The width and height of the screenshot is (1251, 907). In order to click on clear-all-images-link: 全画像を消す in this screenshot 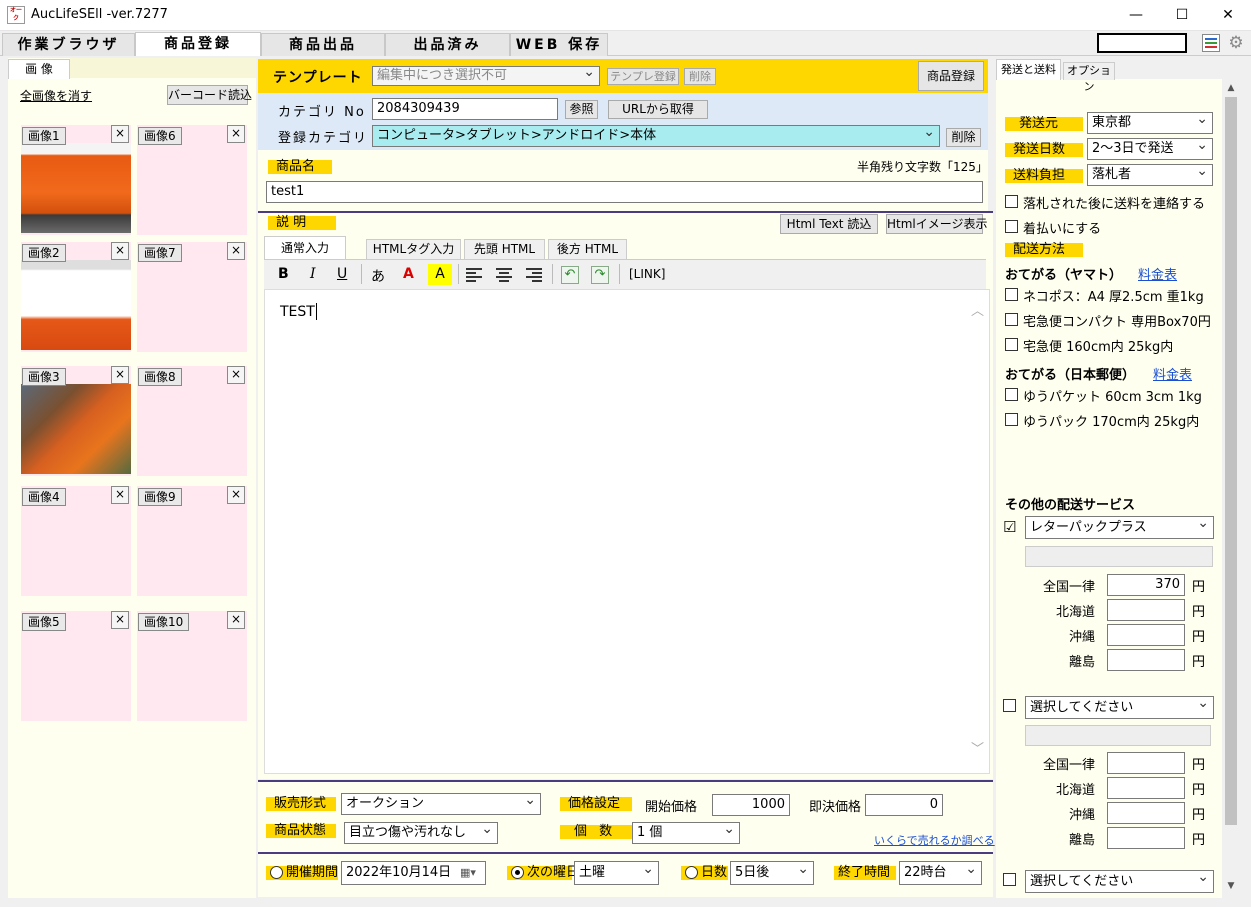, I will do `click(56, 95)`.